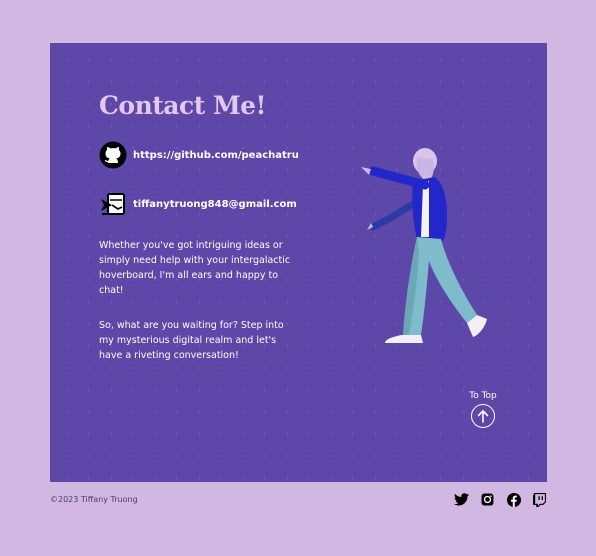  I want to click on facebook-icon, so click(513, 499).